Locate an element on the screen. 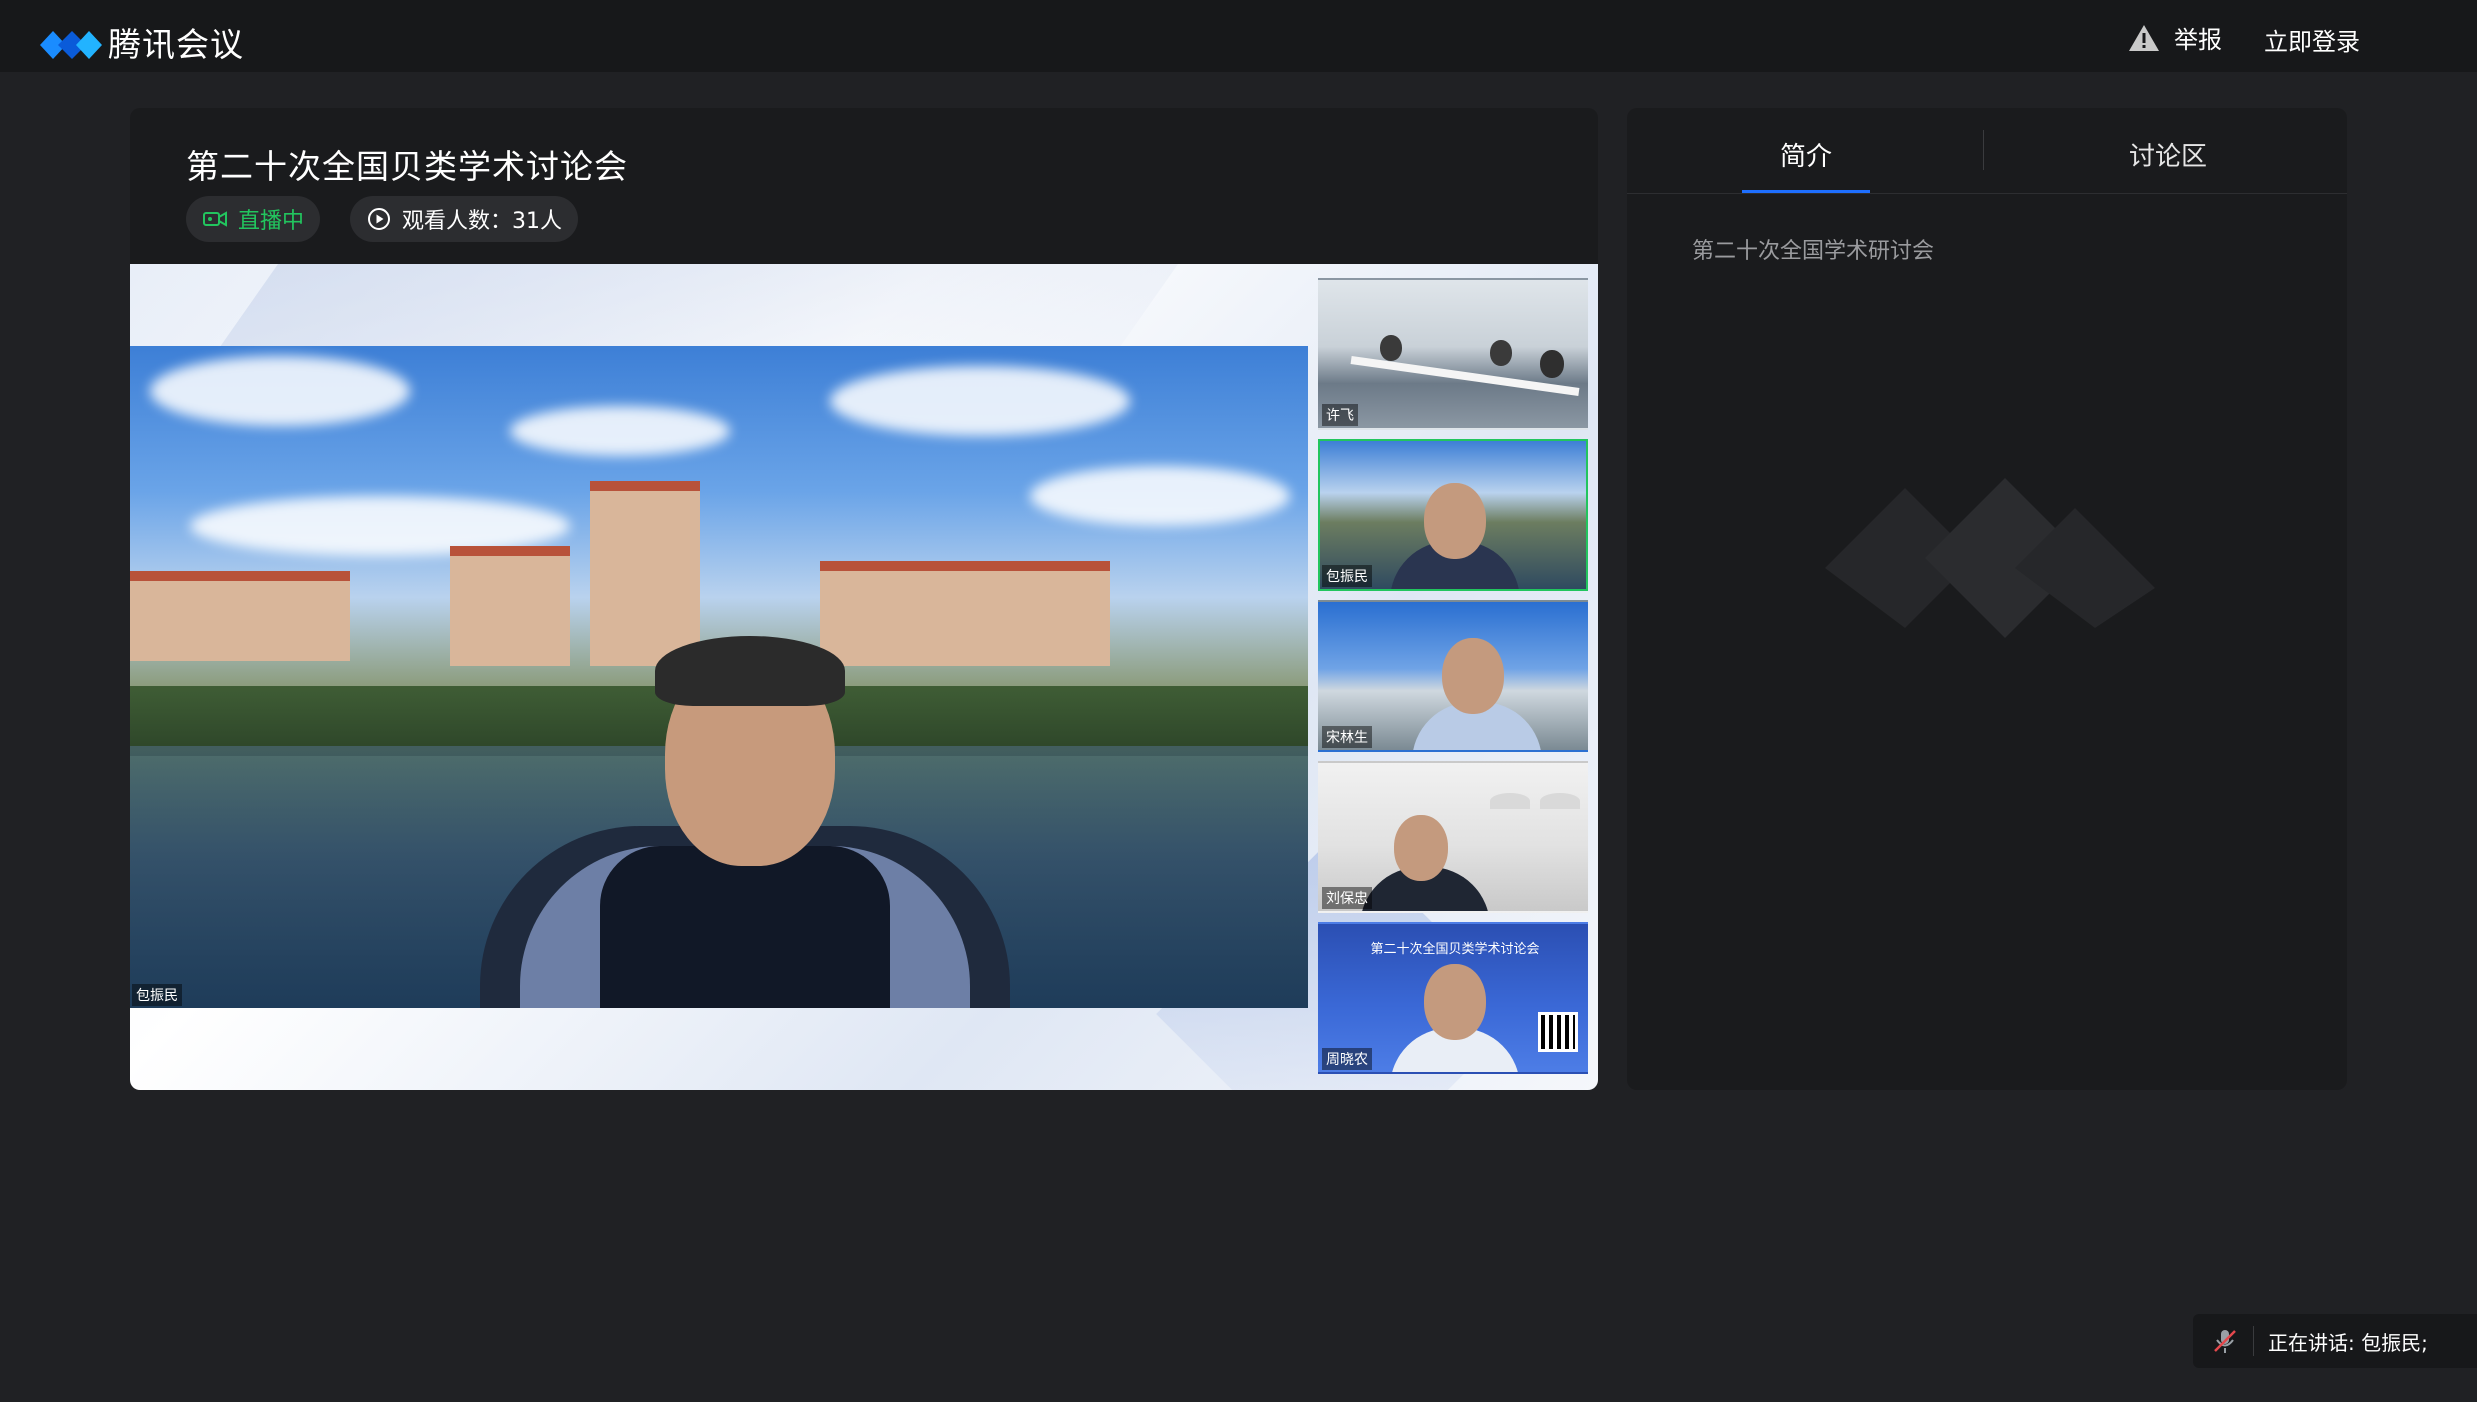 The image size is (2477, 1402). participant-thumbnails: 许飞 包振民 宋林生 刘保忠 第二十次全国贝类学术讨论会 周晓农 is located at coordinates (1454, 680).